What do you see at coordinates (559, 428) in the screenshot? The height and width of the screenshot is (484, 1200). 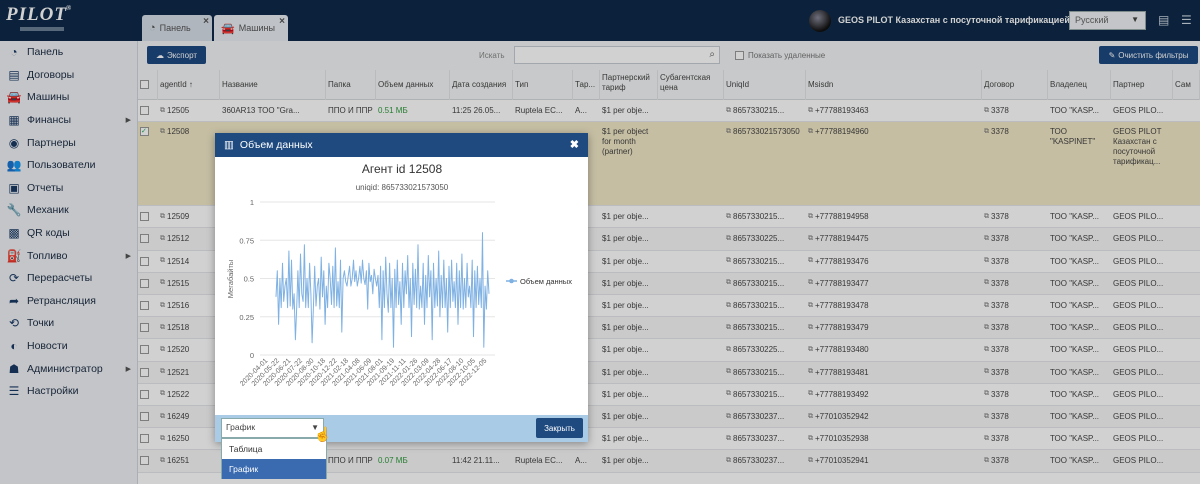 I see `close-button: Закрыть` at bounding box center [559, 428].